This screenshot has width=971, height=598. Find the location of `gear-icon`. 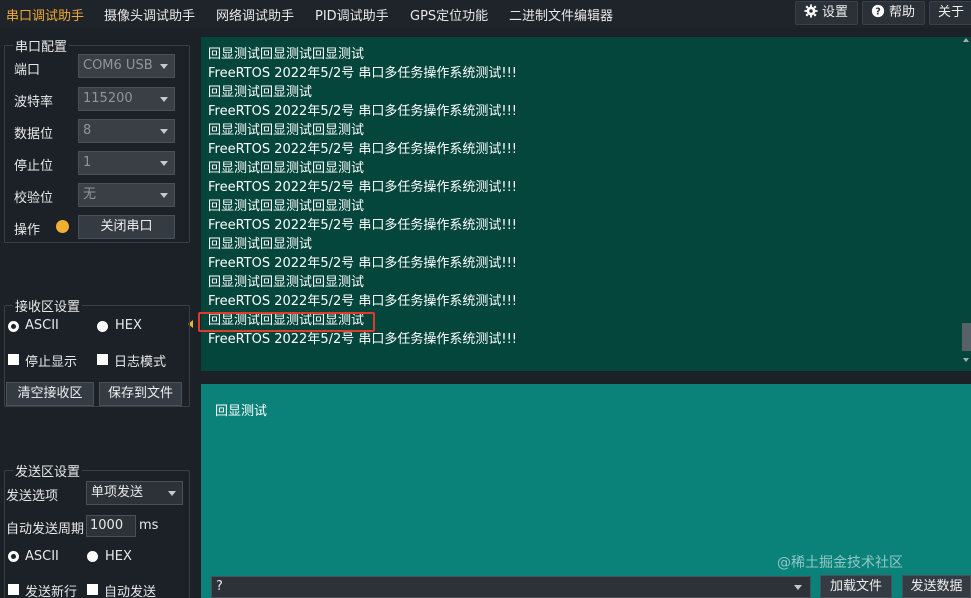

gear-icon is located at coordinates (811, 11).